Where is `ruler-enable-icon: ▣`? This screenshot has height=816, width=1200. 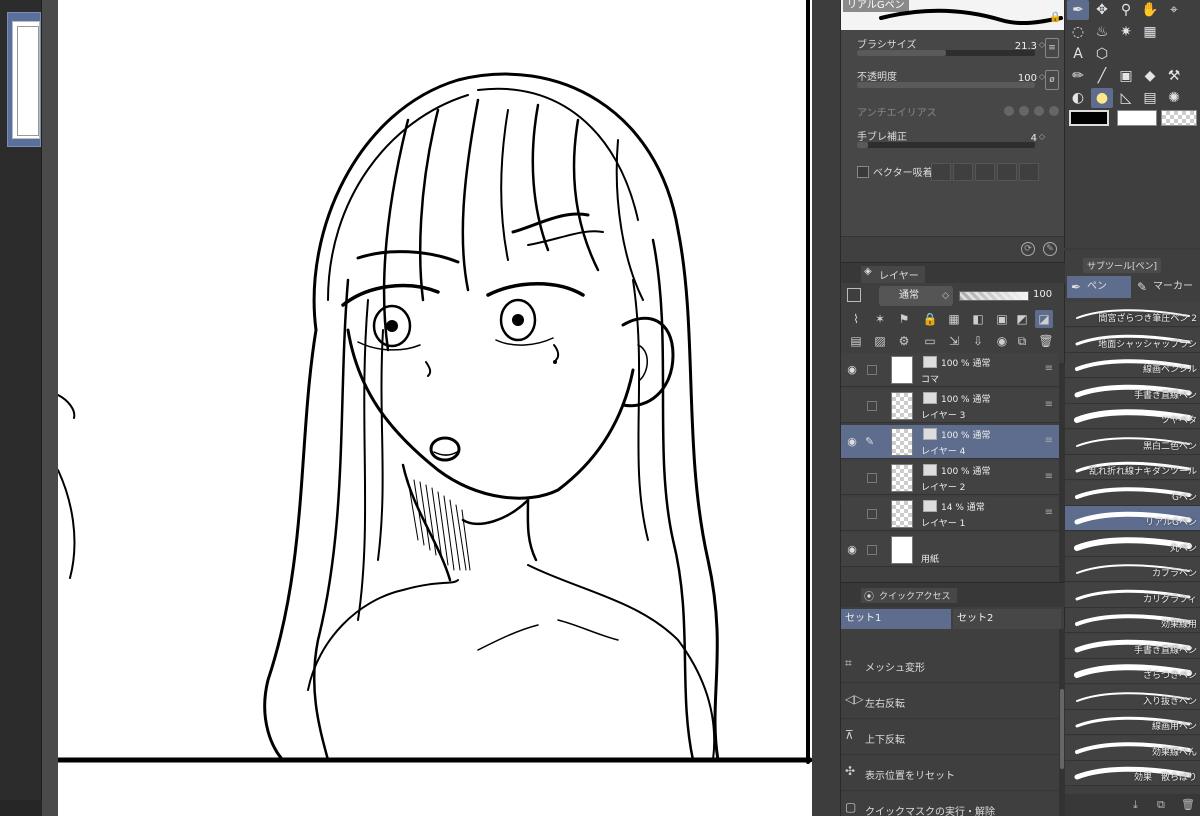 ruler-enable-icon: ▣ is located at coordinates (1002, 319).